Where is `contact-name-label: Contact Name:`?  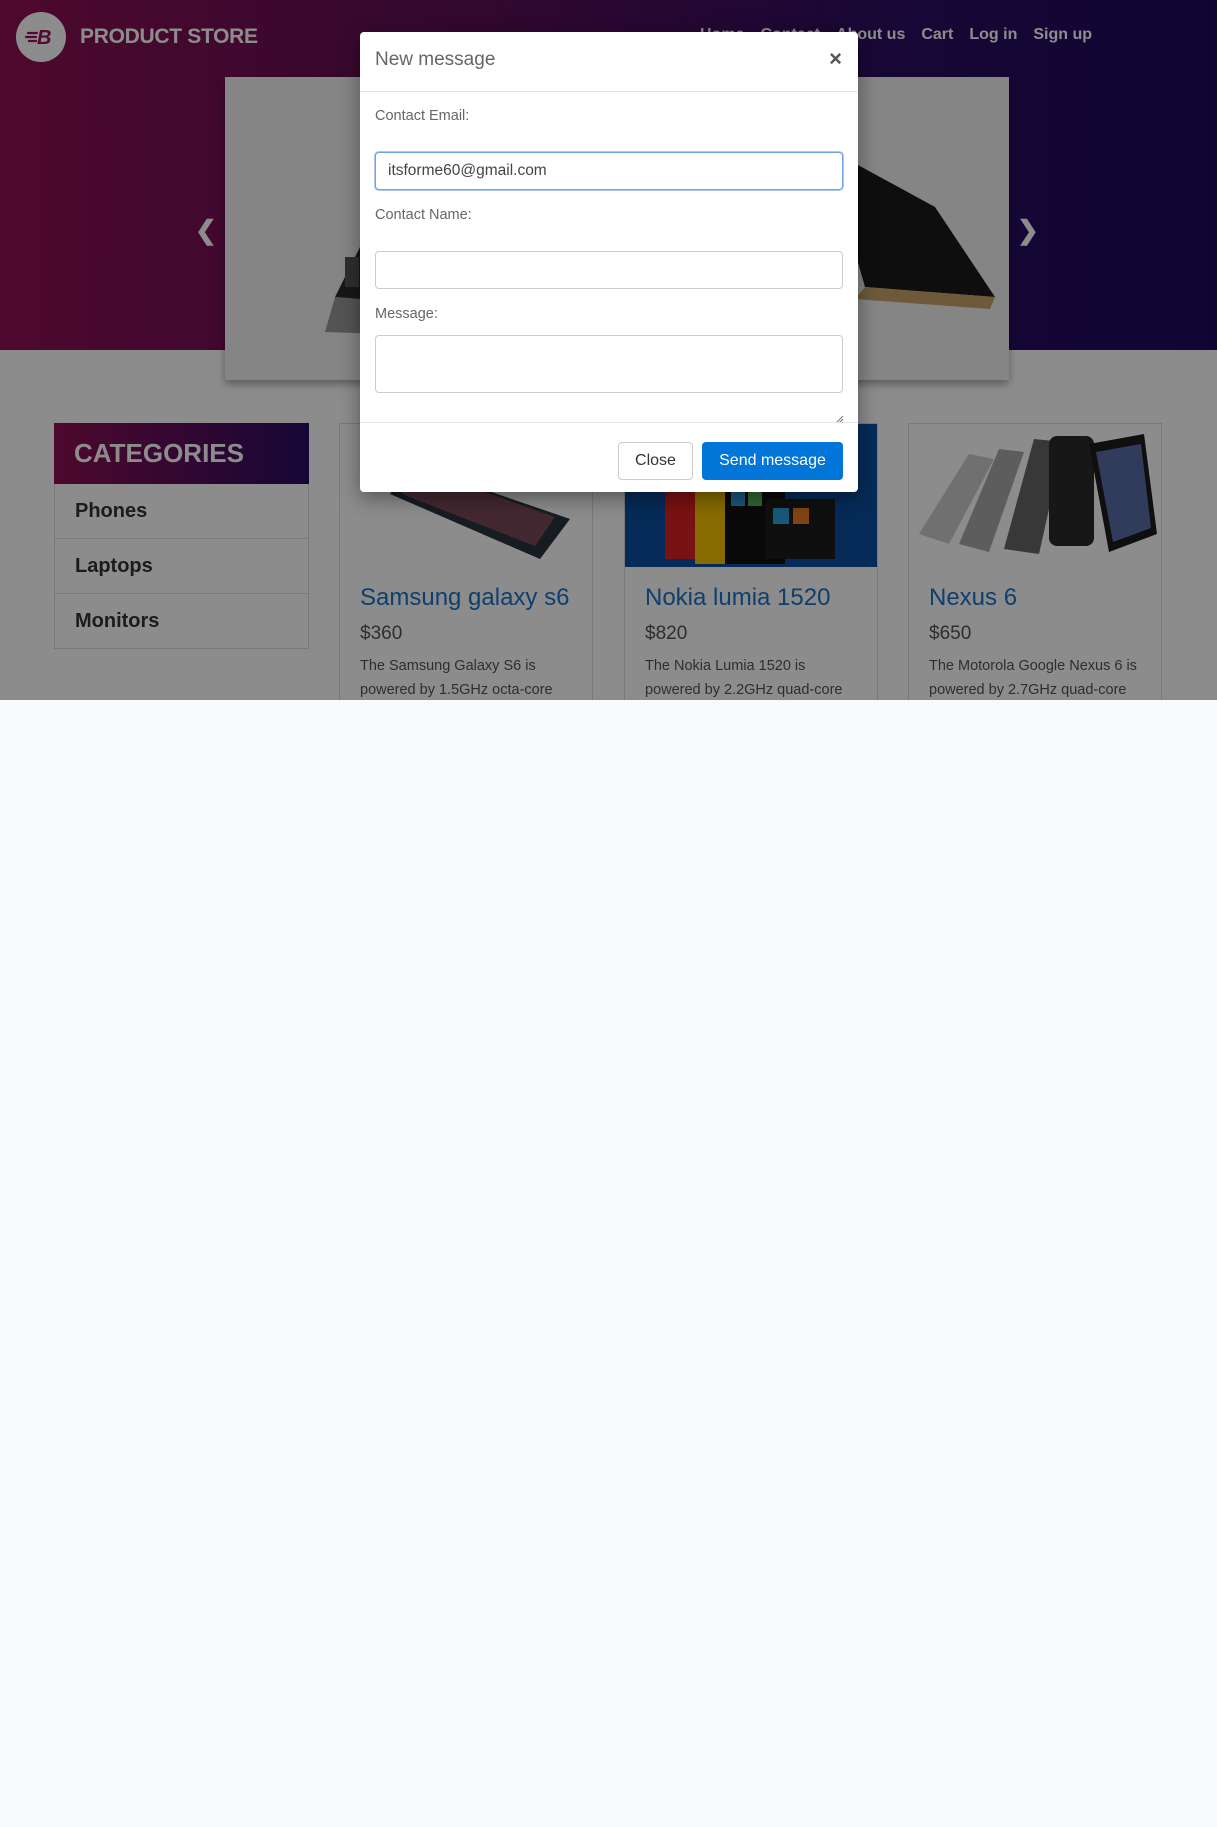 contact-name-label: Contact Name: is located at coordinates (423, 215).